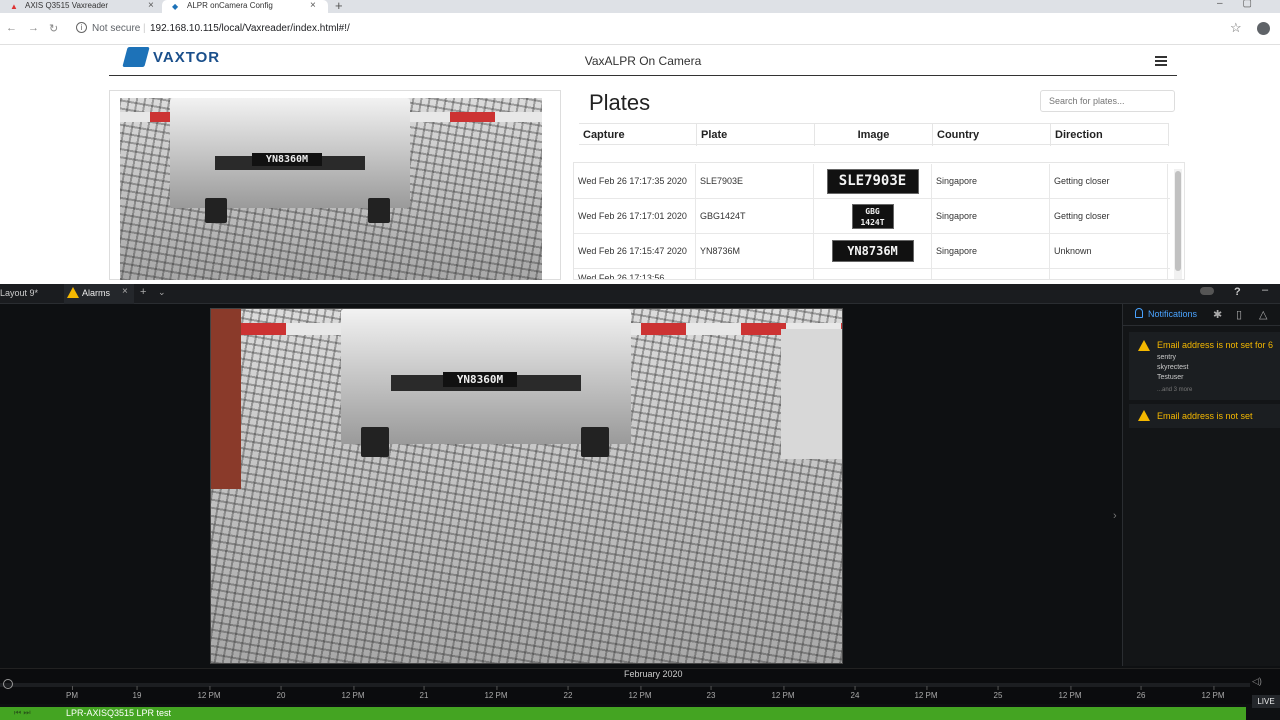 The image size is (1280, 720). I want to click on plates-table-header: Capture Plate Image Country Direction, so click(874, 134).